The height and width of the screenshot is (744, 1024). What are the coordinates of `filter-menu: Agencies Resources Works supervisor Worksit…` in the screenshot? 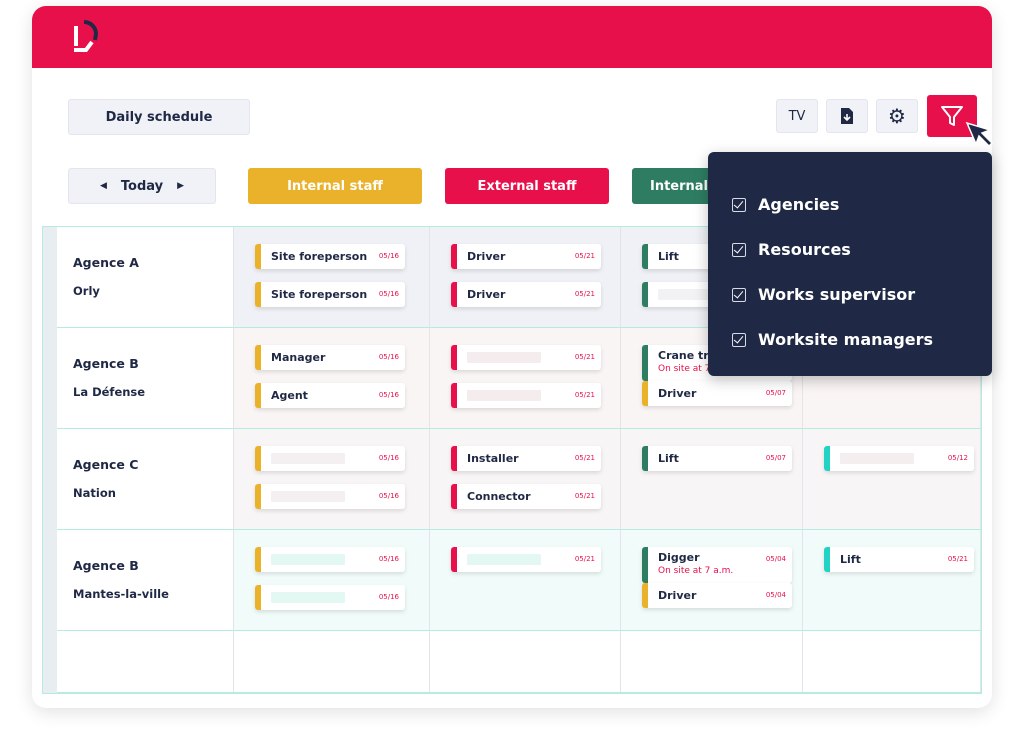 It's located at (850, 264).